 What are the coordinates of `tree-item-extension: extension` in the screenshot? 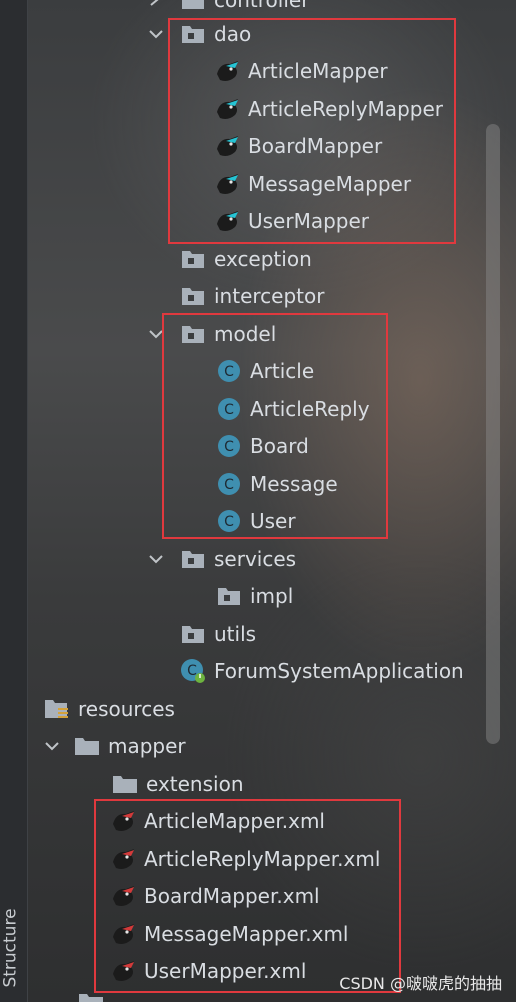 It's located at (178, 784).